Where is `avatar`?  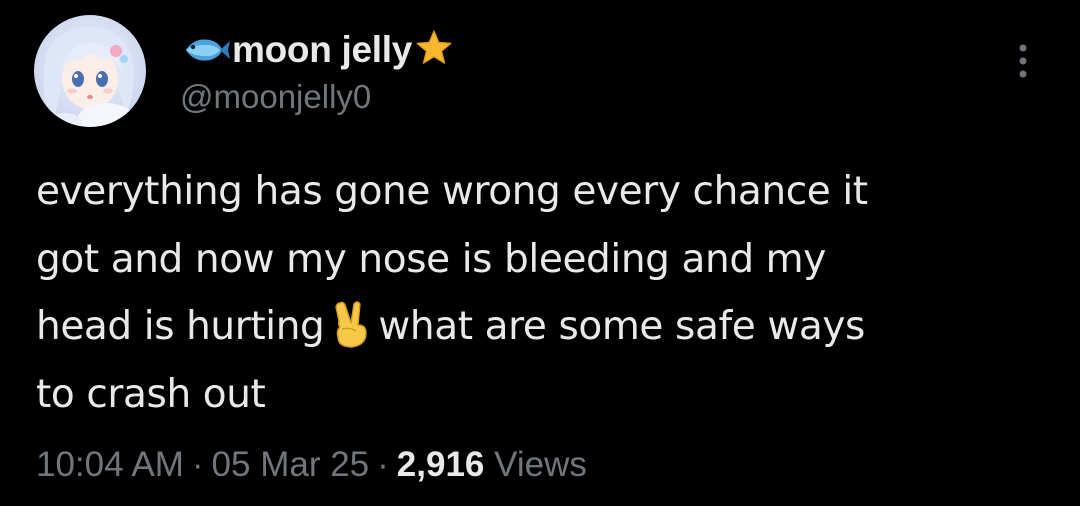 avatar is located at coordinates (90, 71).